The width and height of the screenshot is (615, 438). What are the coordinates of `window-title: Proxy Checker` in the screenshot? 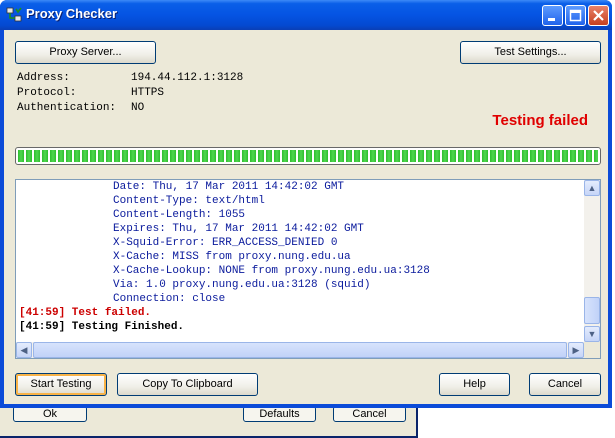 It's located at (72, 13).